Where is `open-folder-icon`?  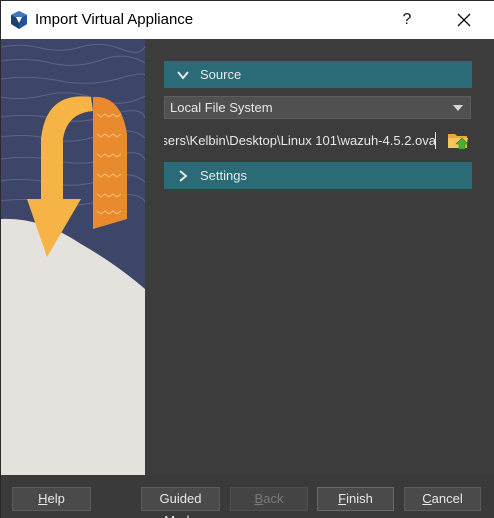 open-folder-icon is located at coordinates (458, 140).